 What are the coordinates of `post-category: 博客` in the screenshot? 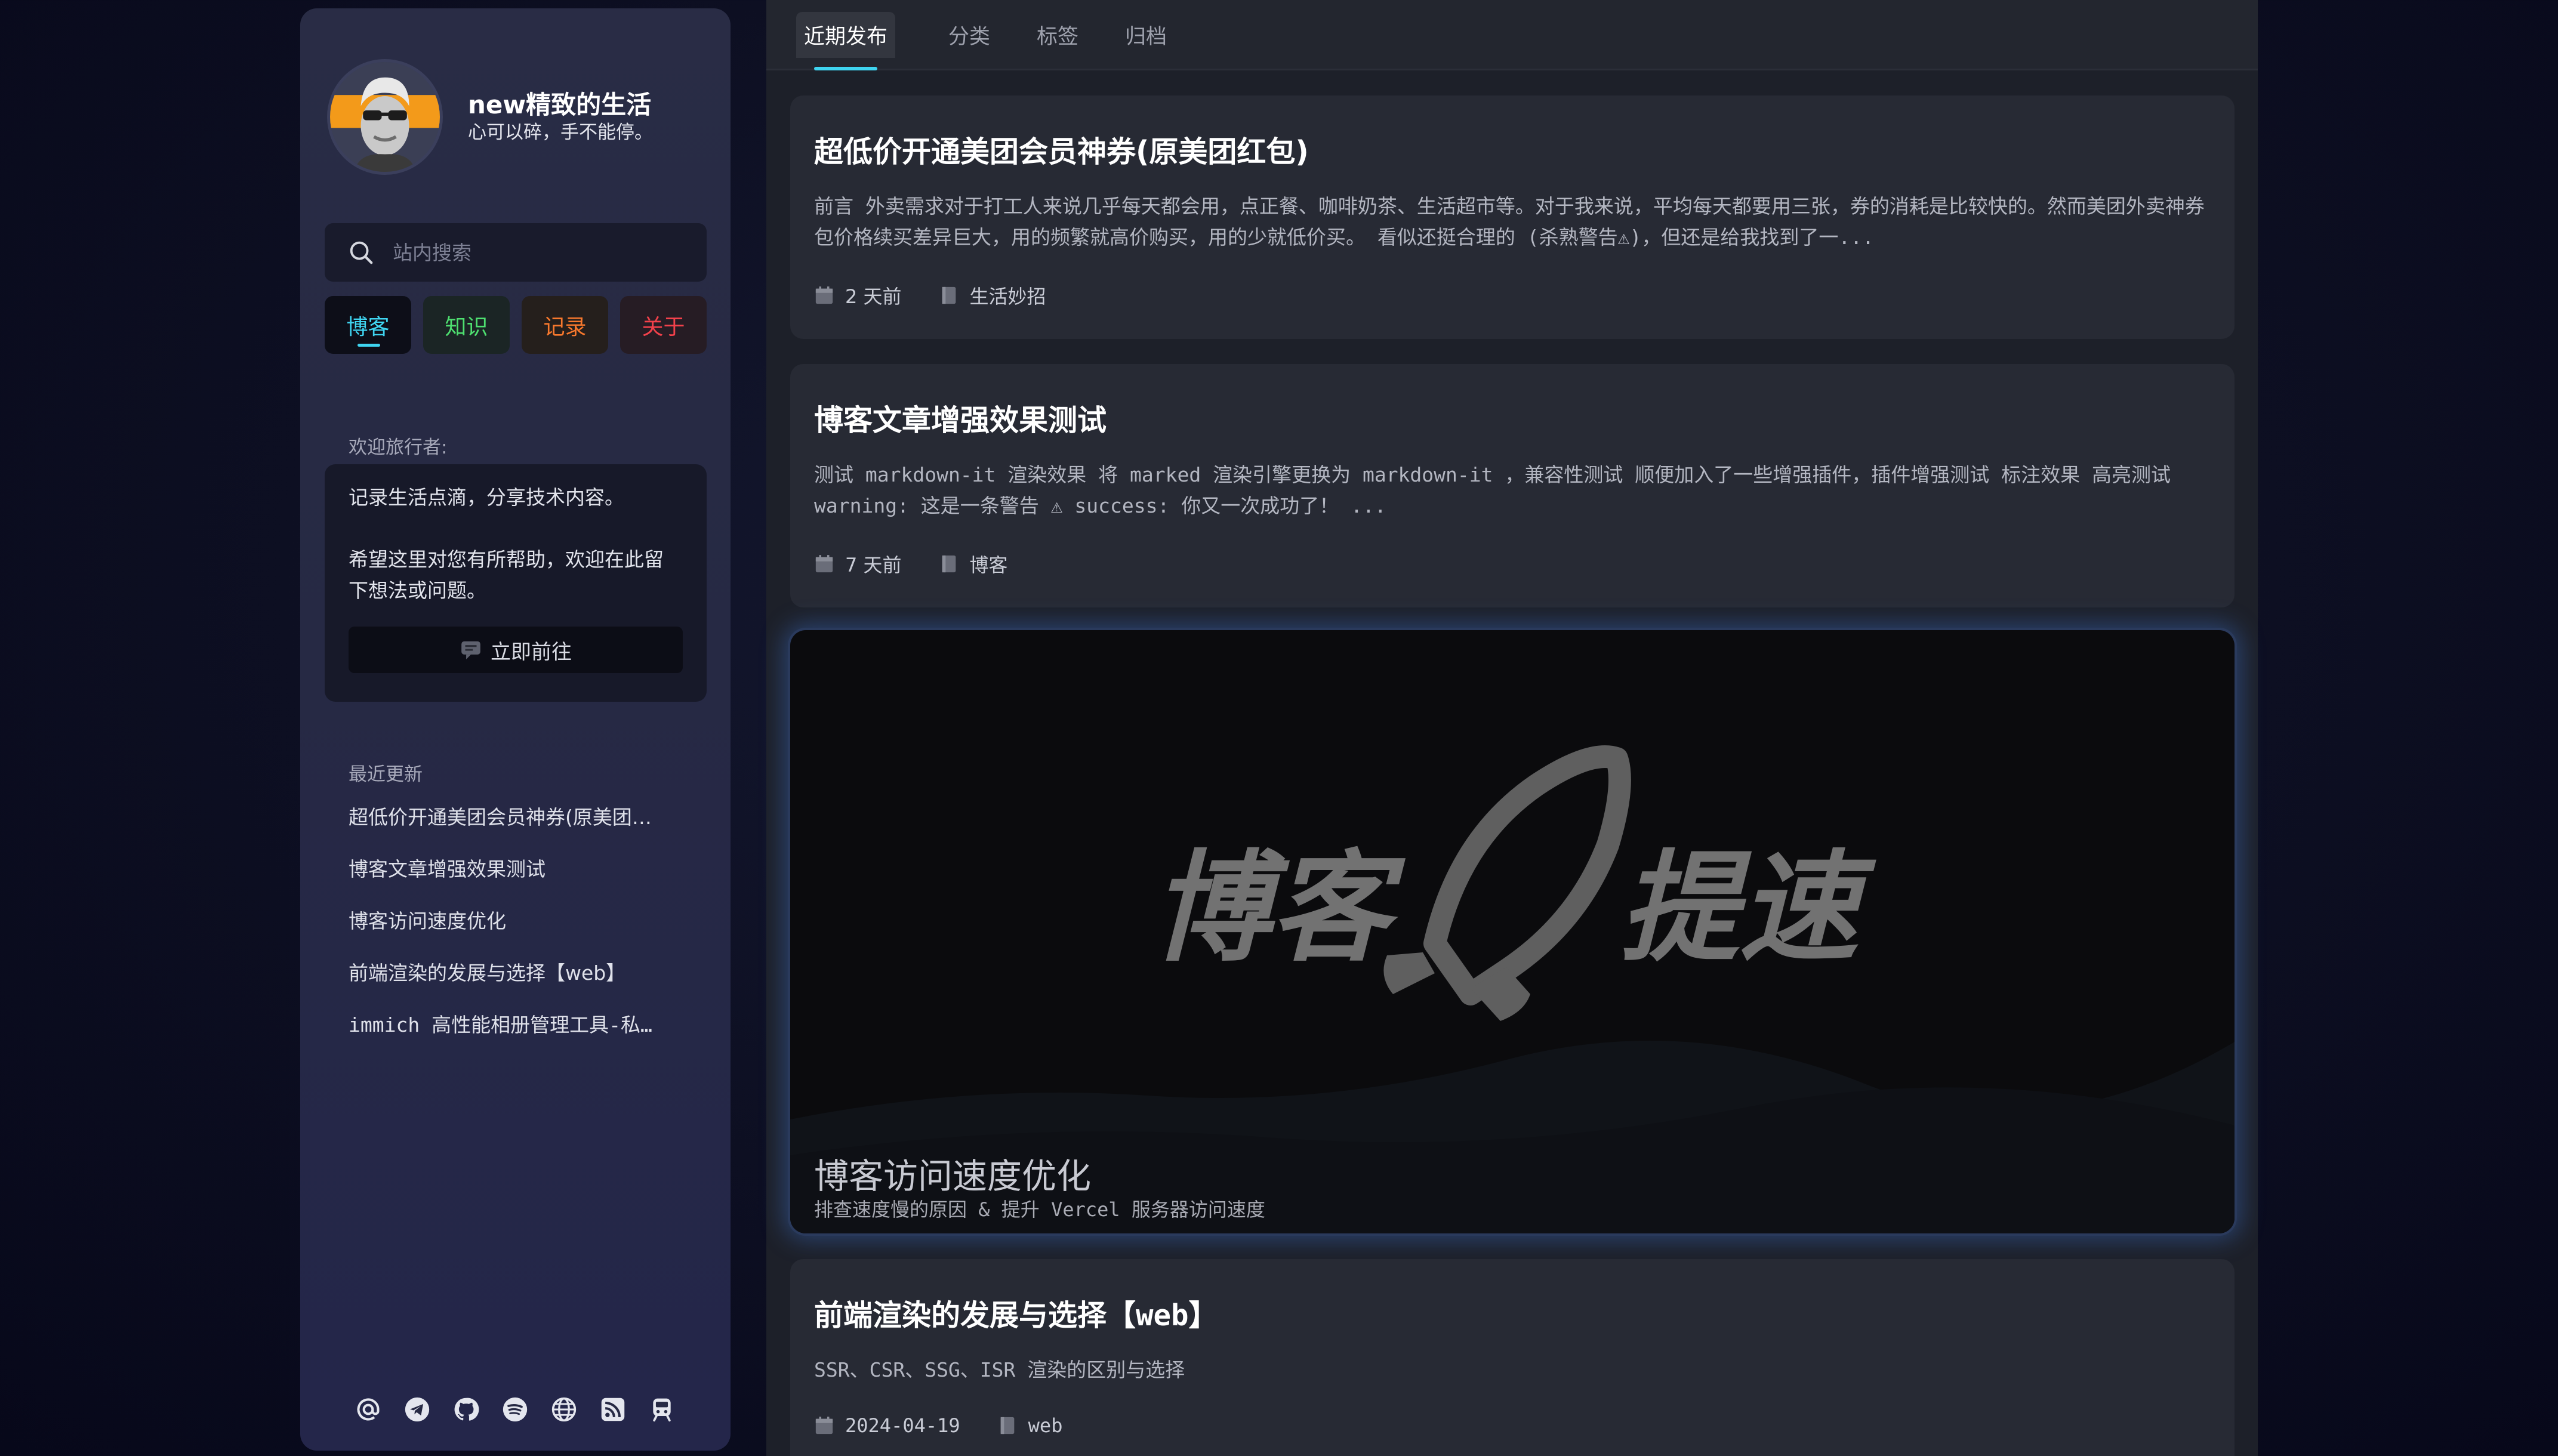 It's located at (989, 564).